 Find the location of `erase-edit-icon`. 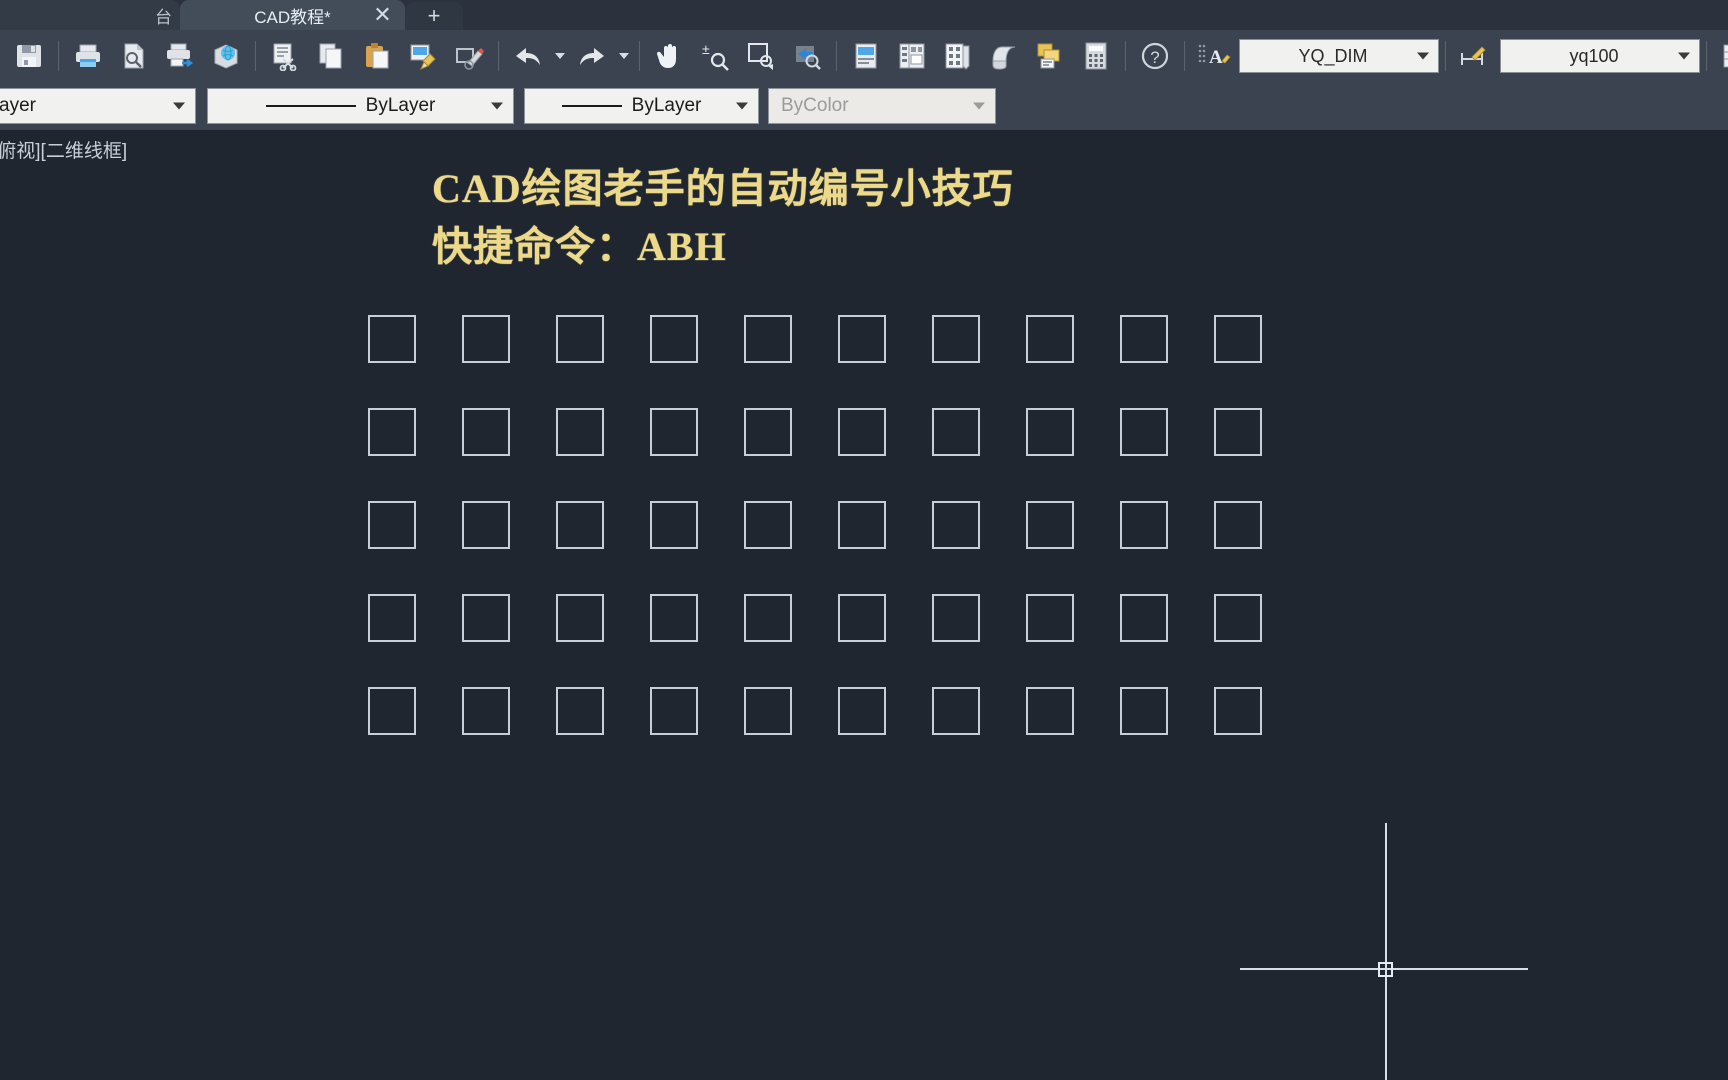

erase-edit-icon is located at coordinates (469, 56).